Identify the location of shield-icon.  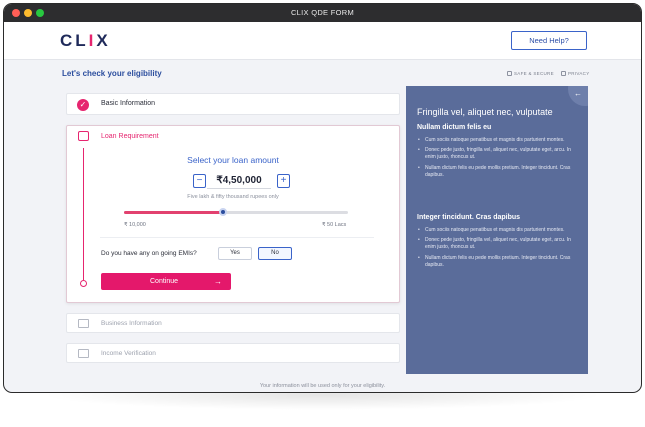
(509, 73).